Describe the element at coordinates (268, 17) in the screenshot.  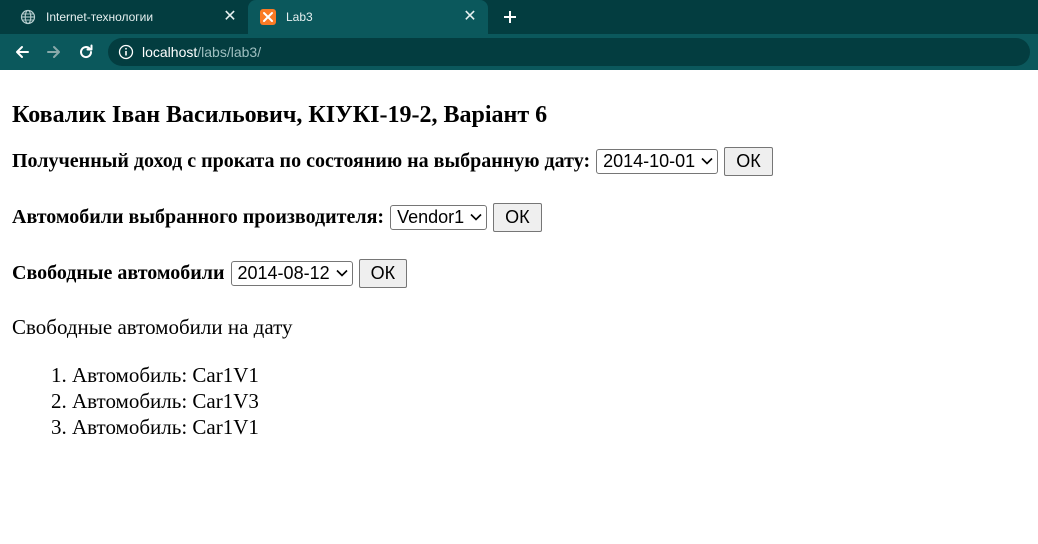
I see `xampp-icon` at that location.